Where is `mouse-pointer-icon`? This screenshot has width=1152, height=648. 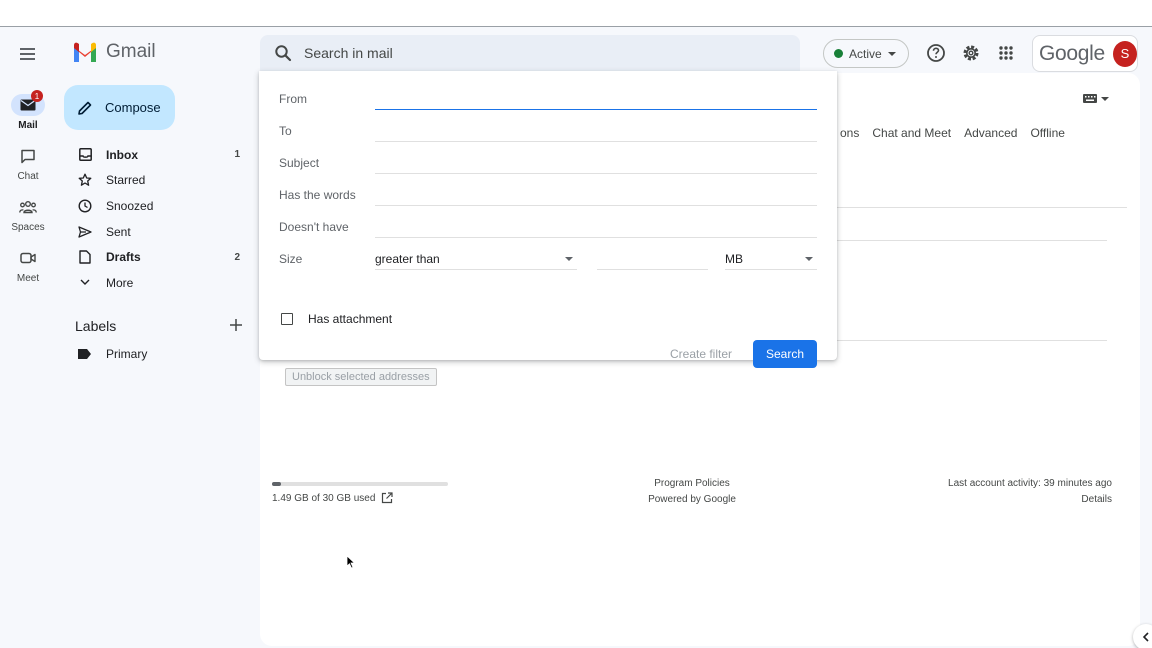
mouse-pointer-icon is located at coordinates (351, 562).